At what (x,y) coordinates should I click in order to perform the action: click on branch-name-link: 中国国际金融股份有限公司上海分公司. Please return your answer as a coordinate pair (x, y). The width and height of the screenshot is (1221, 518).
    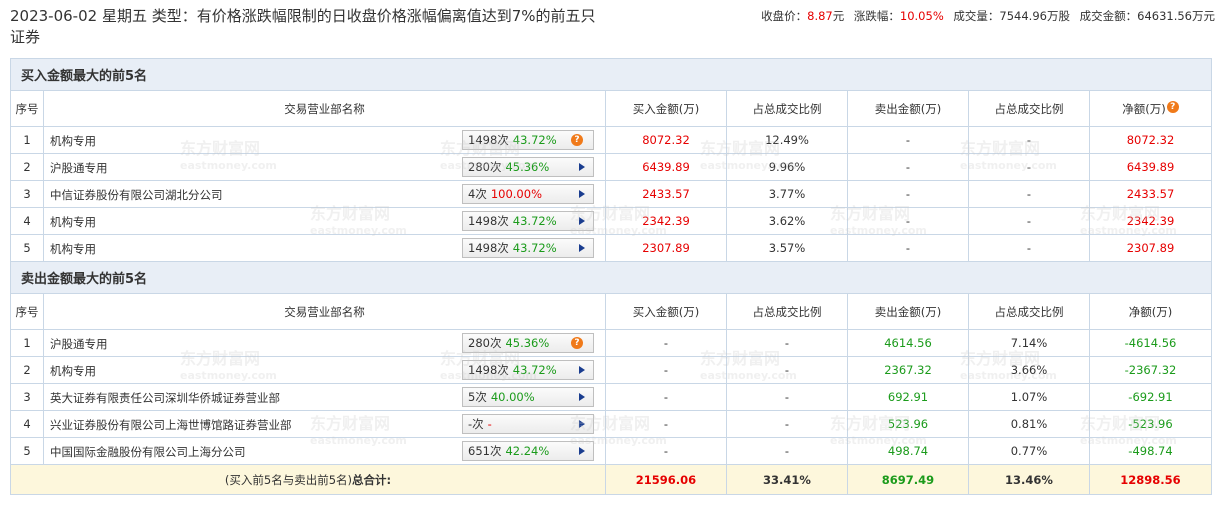
    Looking at the image, I should click on (148, 452).